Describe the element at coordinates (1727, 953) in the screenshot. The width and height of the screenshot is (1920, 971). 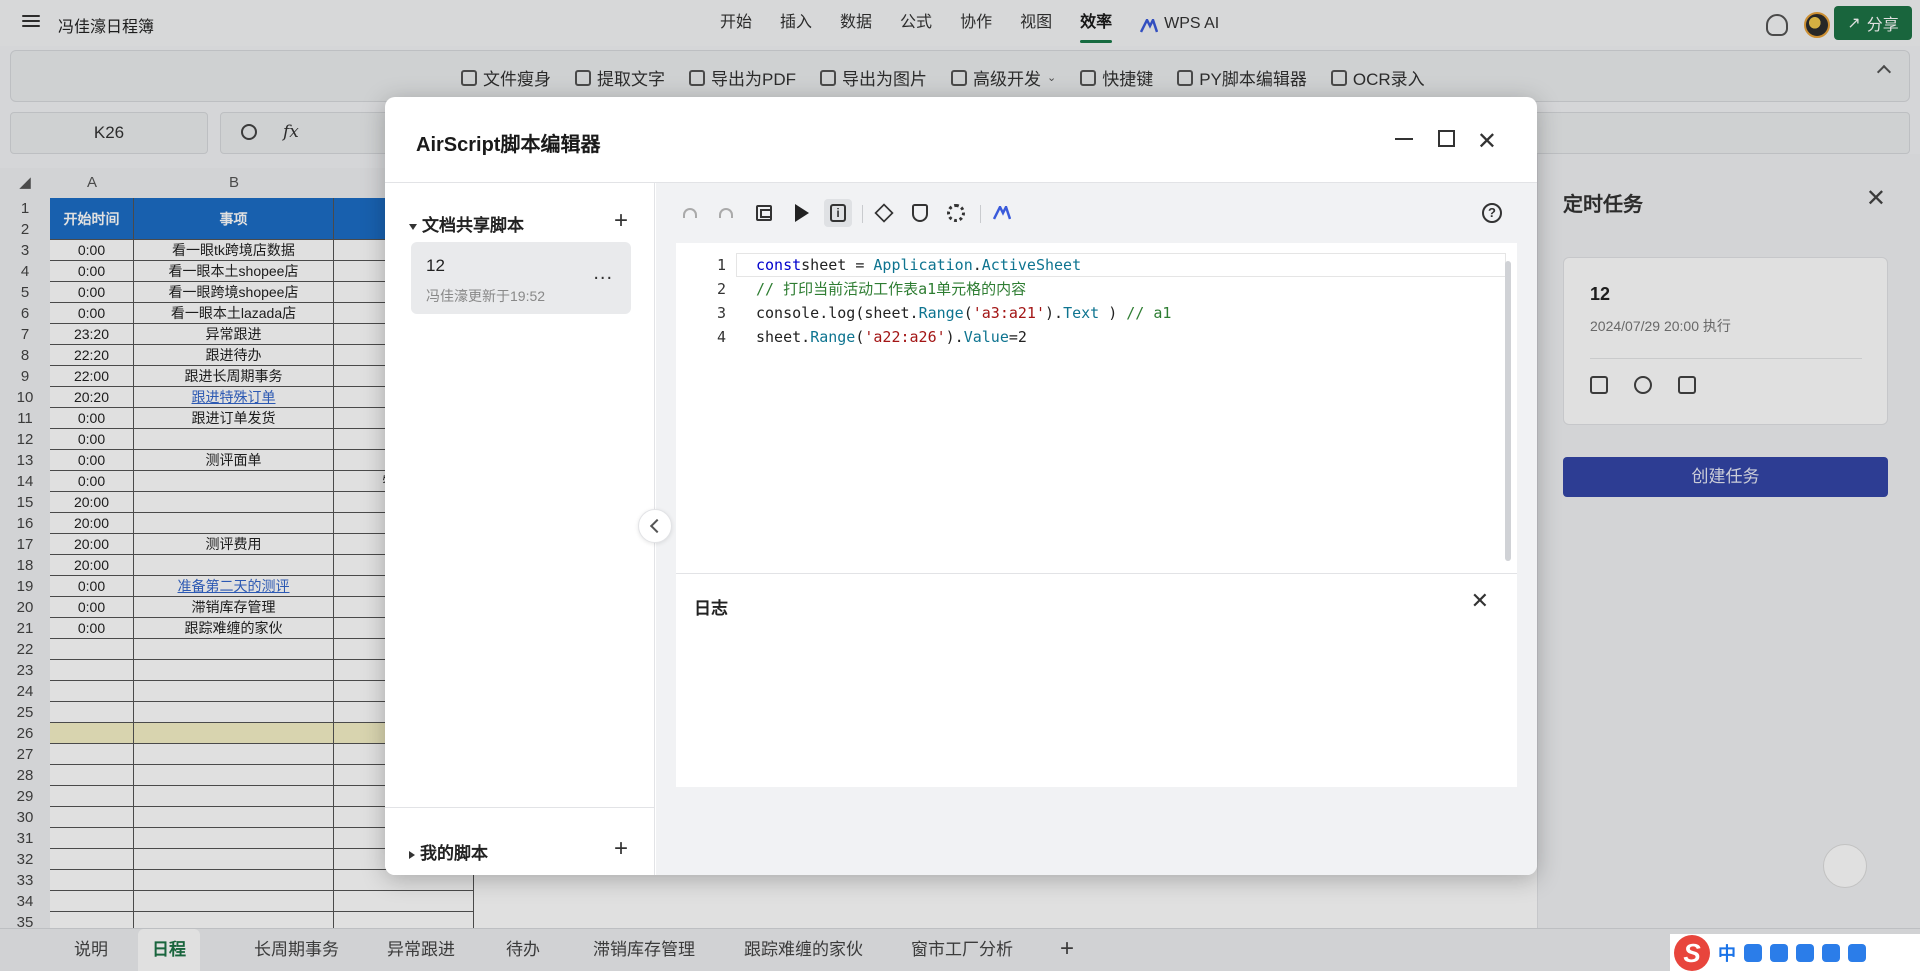
I see `ime-language: 中` at that location.